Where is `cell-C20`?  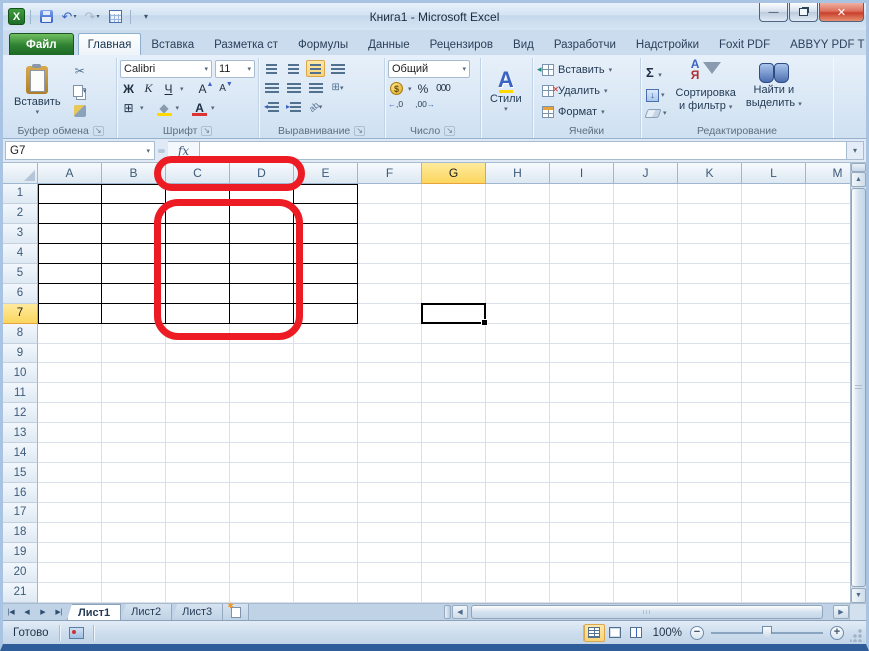 cell-C20 is located at coordinates (198, 572).